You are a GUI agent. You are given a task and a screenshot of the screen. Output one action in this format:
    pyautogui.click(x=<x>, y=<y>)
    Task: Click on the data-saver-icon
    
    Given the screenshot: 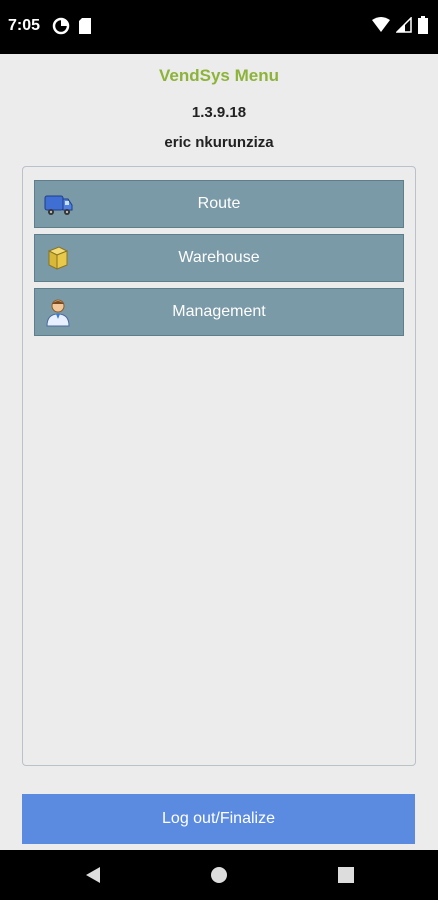 What is the action you would take?
    pyautogui.click(x=61, y=28)
    